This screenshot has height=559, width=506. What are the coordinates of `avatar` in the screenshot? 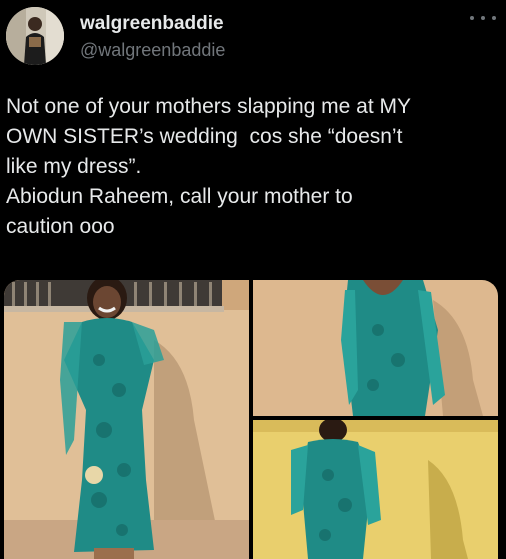 It's located at (35, 36).